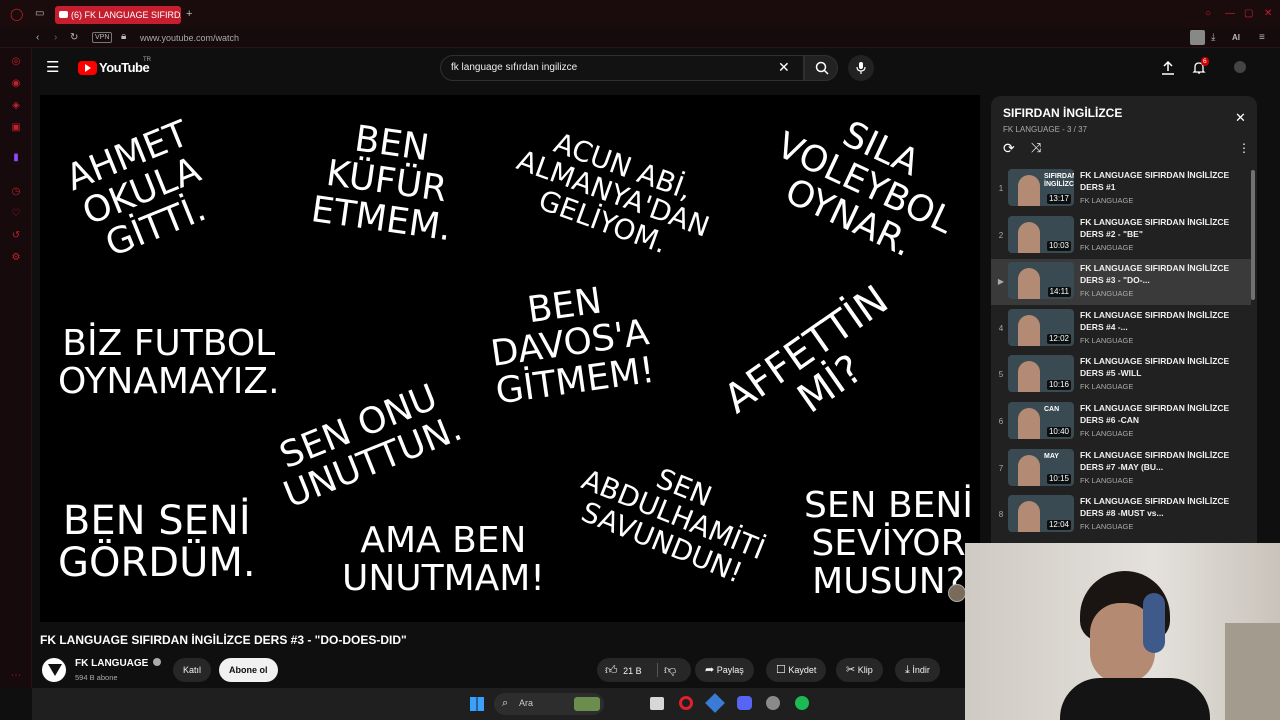 This screenshot has width=1280, height=720. What do you see at coordinates (1001, 468) in the screenshot?
I see `playlist-item-index: 7` at bounding box center [1001, 468].